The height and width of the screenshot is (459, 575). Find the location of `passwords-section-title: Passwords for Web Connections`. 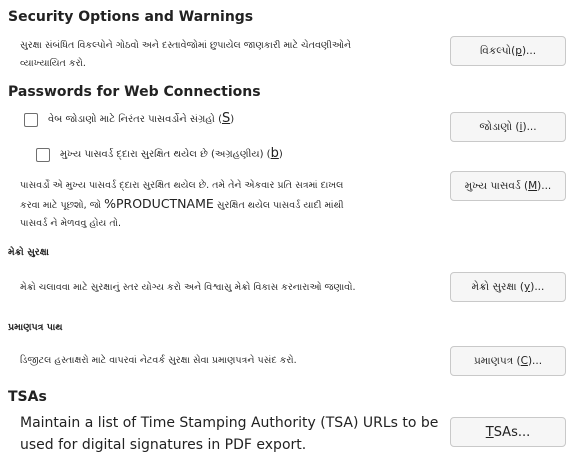

passwords-section-title: Passwords for Web Connections is located at coordinates (134, 92).